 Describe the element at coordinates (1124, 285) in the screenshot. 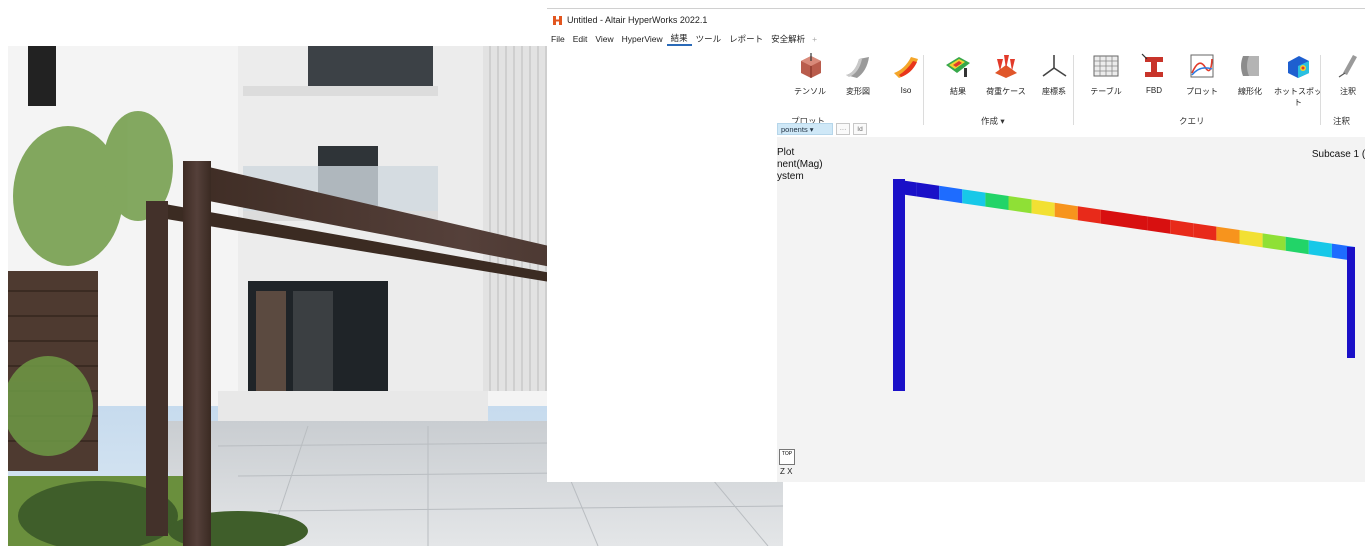

I see `contour-frame-model` at that location.